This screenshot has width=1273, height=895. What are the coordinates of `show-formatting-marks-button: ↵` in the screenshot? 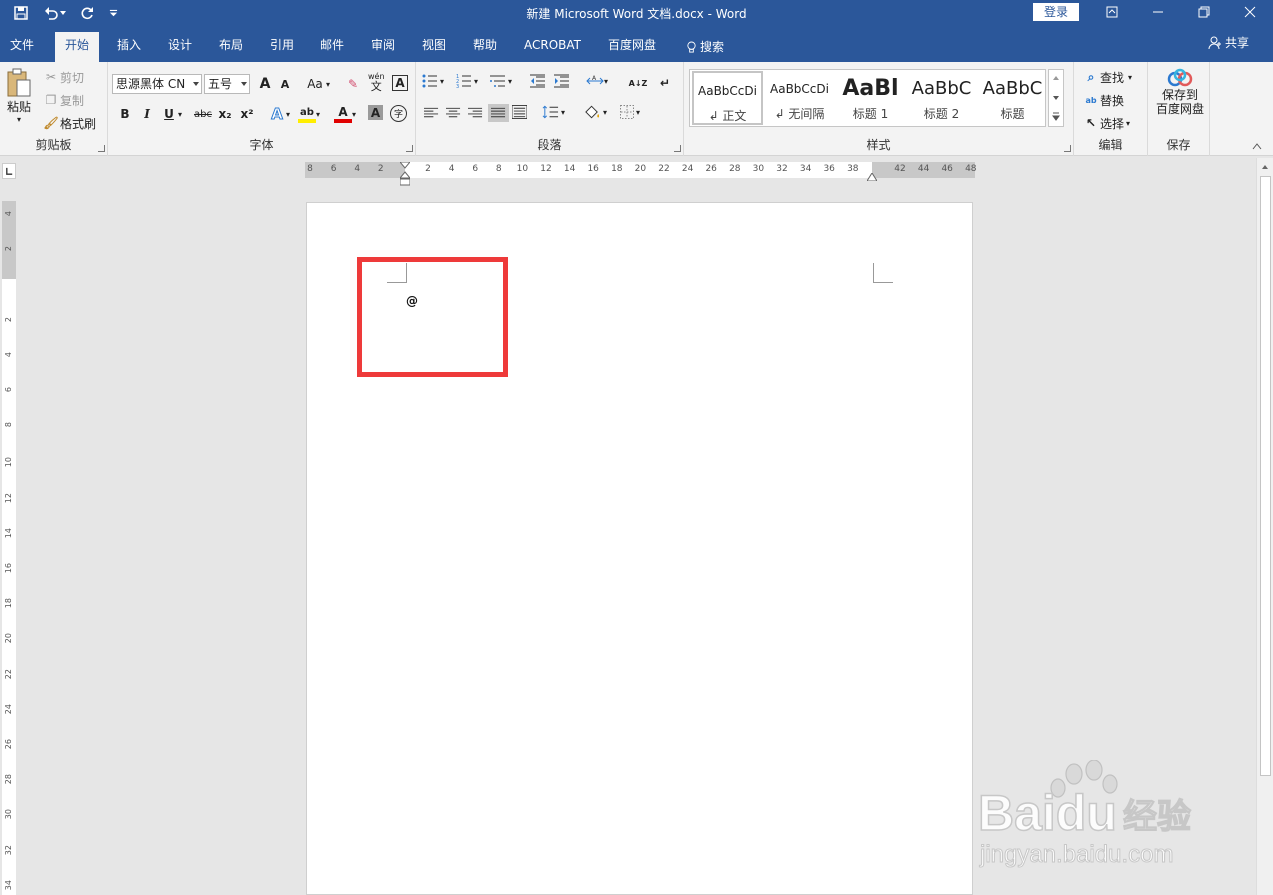 It's located at (665, 83).